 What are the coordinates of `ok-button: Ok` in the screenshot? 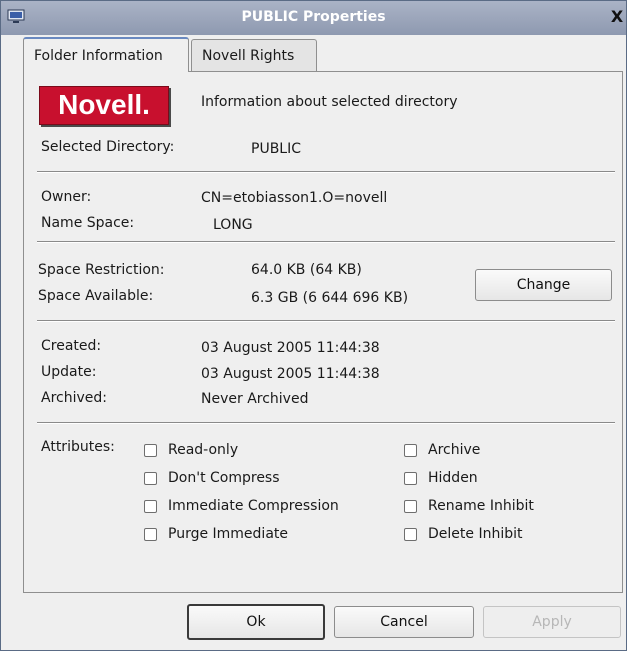 It's located at (256, 622).